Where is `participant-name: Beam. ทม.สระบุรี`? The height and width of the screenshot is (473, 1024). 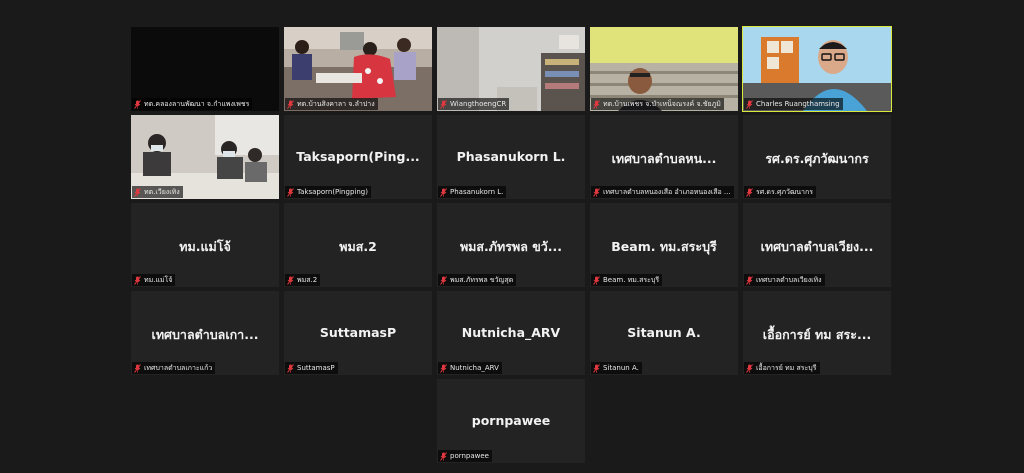
participant-name: Beam. ทม.สระบุรี is located at coordinates (631, 280).